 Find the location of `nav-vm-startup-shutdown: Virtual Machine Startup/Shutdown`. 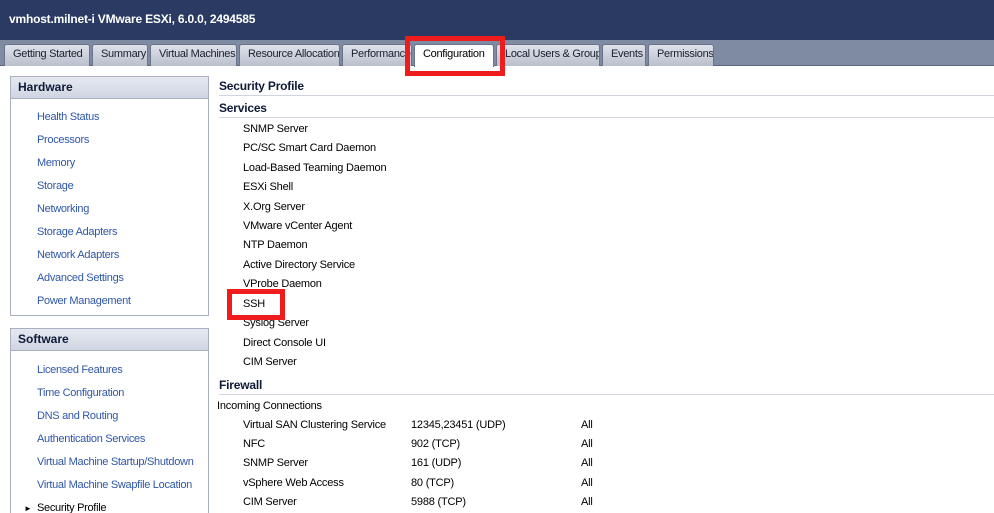

nav-vm-startup-shutdown: Virtual Machine Startup/Shutdown is located at coordinates (115, 462).